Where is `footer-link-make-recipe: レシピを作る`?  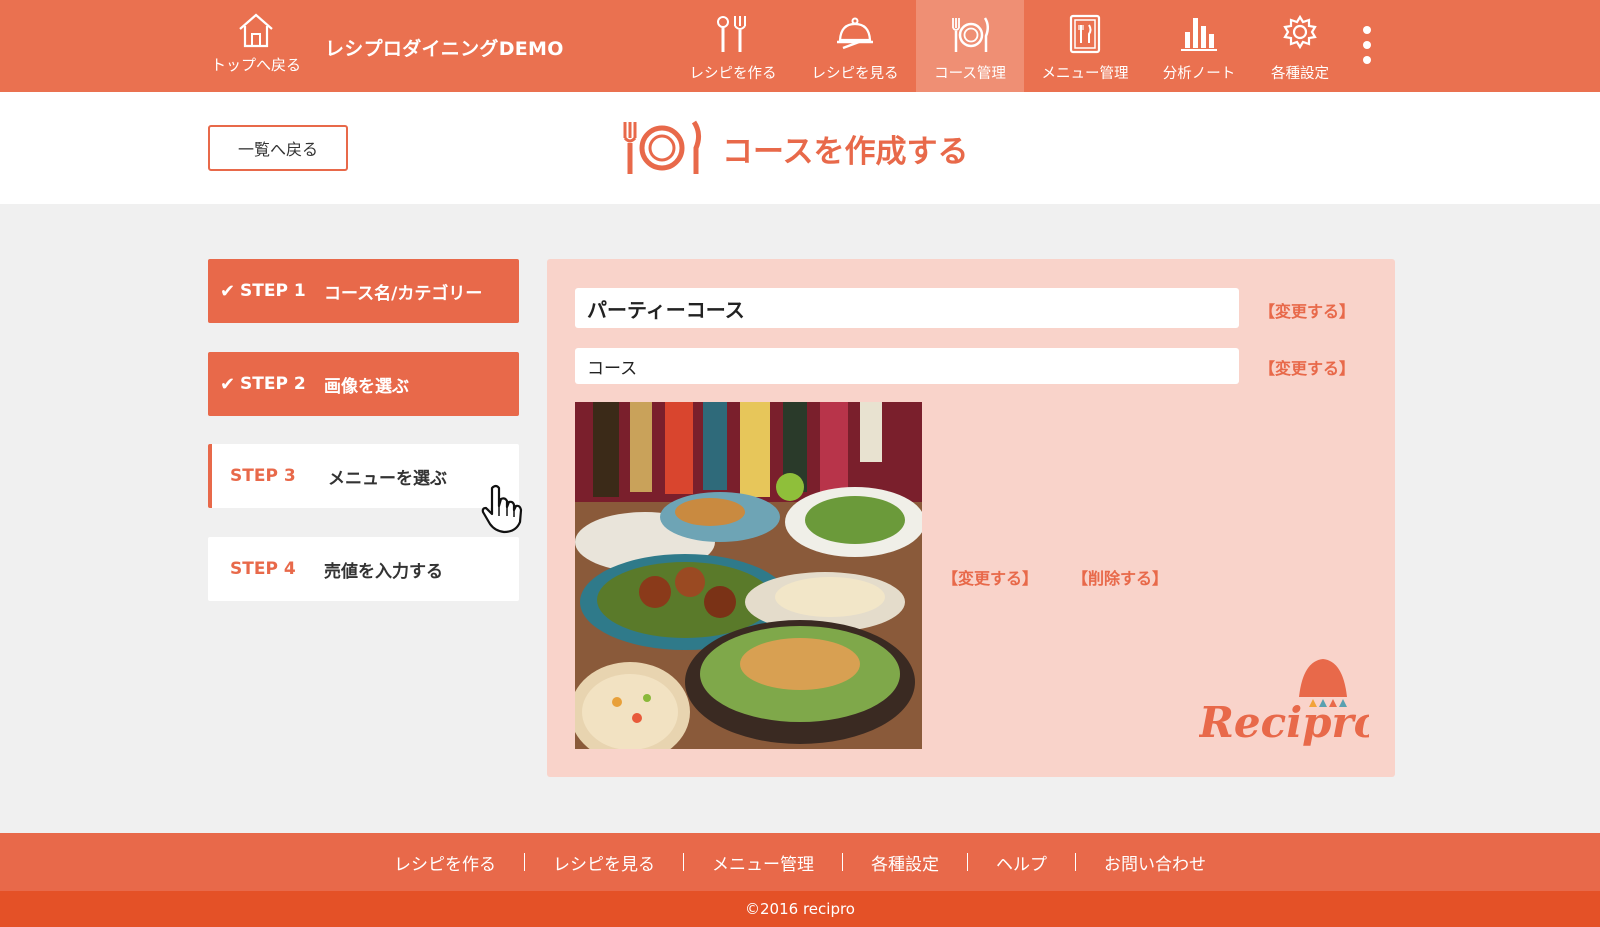
footer-link-make-recipe: レシピを作る is located at coordinates (445, 862).